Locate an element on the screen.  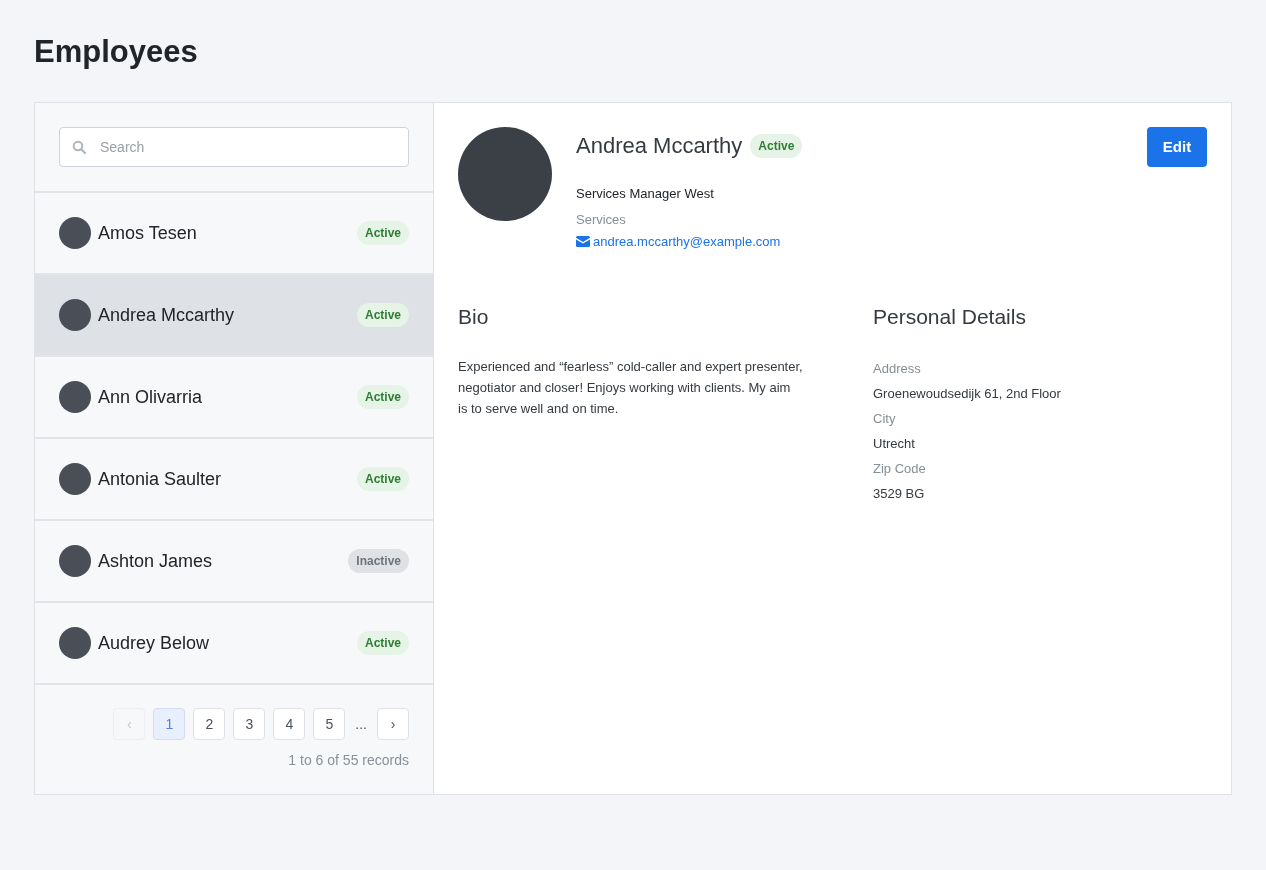
status-badge: Inactive is located at coordinates (378, 561).